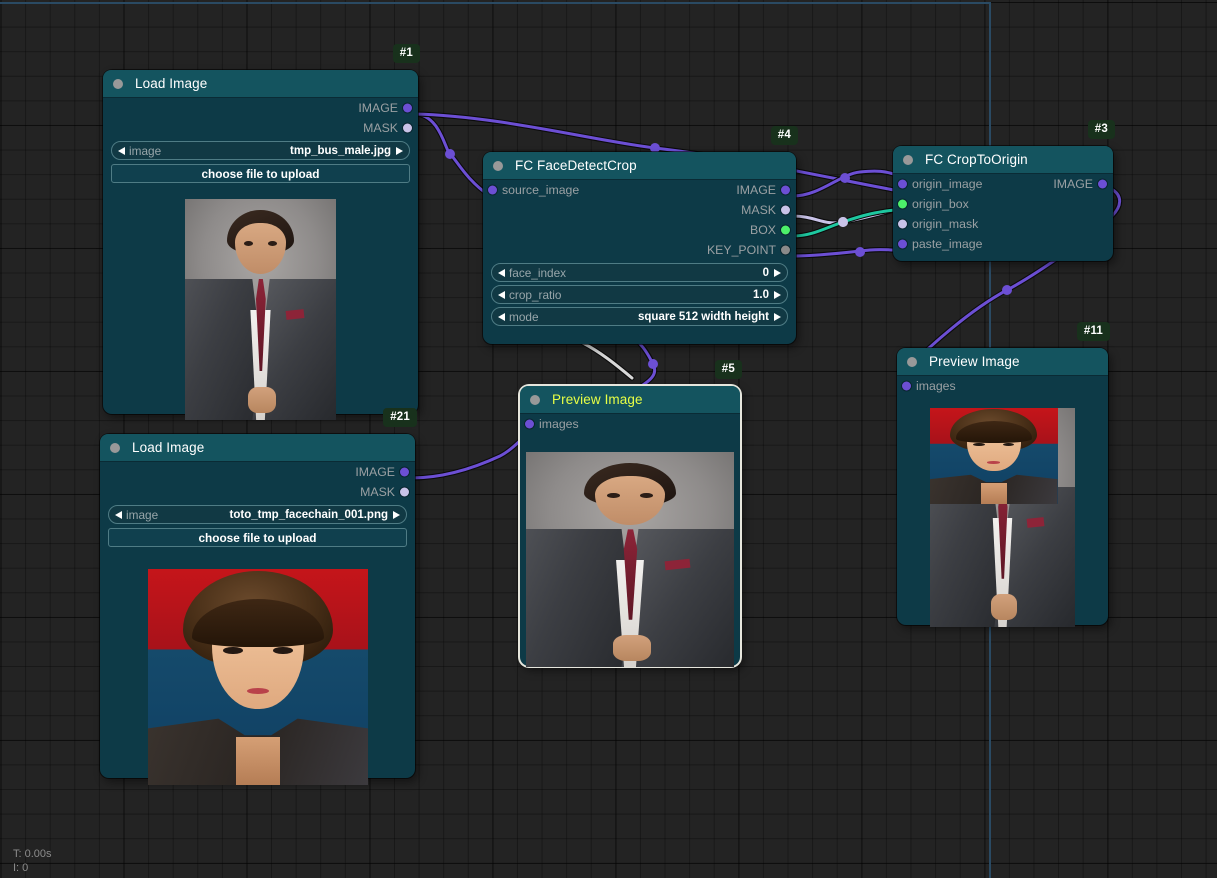 The image size is (1217, 878). I want to click on widget-name: crop_ratio, so click(535, 294).